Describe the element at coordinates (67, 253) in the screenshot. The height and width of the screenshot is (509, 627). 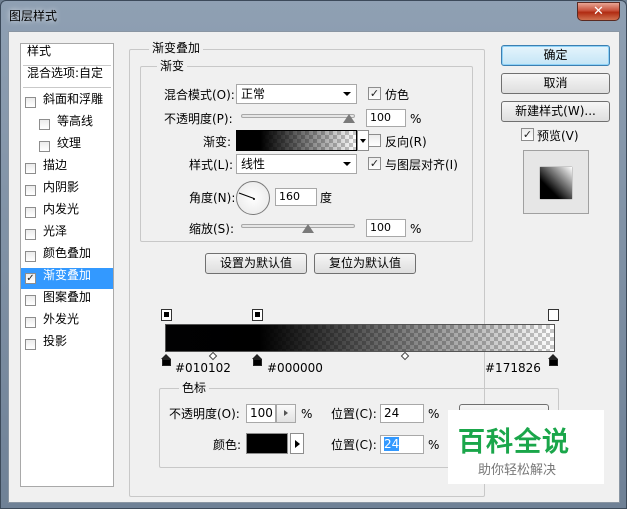
I see `sidebar-item-label: 颜色叠加` at that location.